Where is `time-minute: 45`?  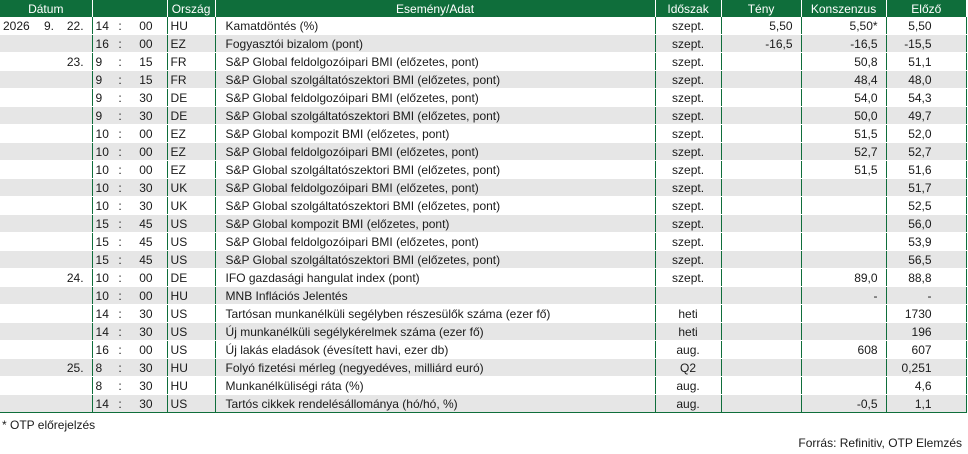
time-minute: 45 is located at coordinates (148, 259).